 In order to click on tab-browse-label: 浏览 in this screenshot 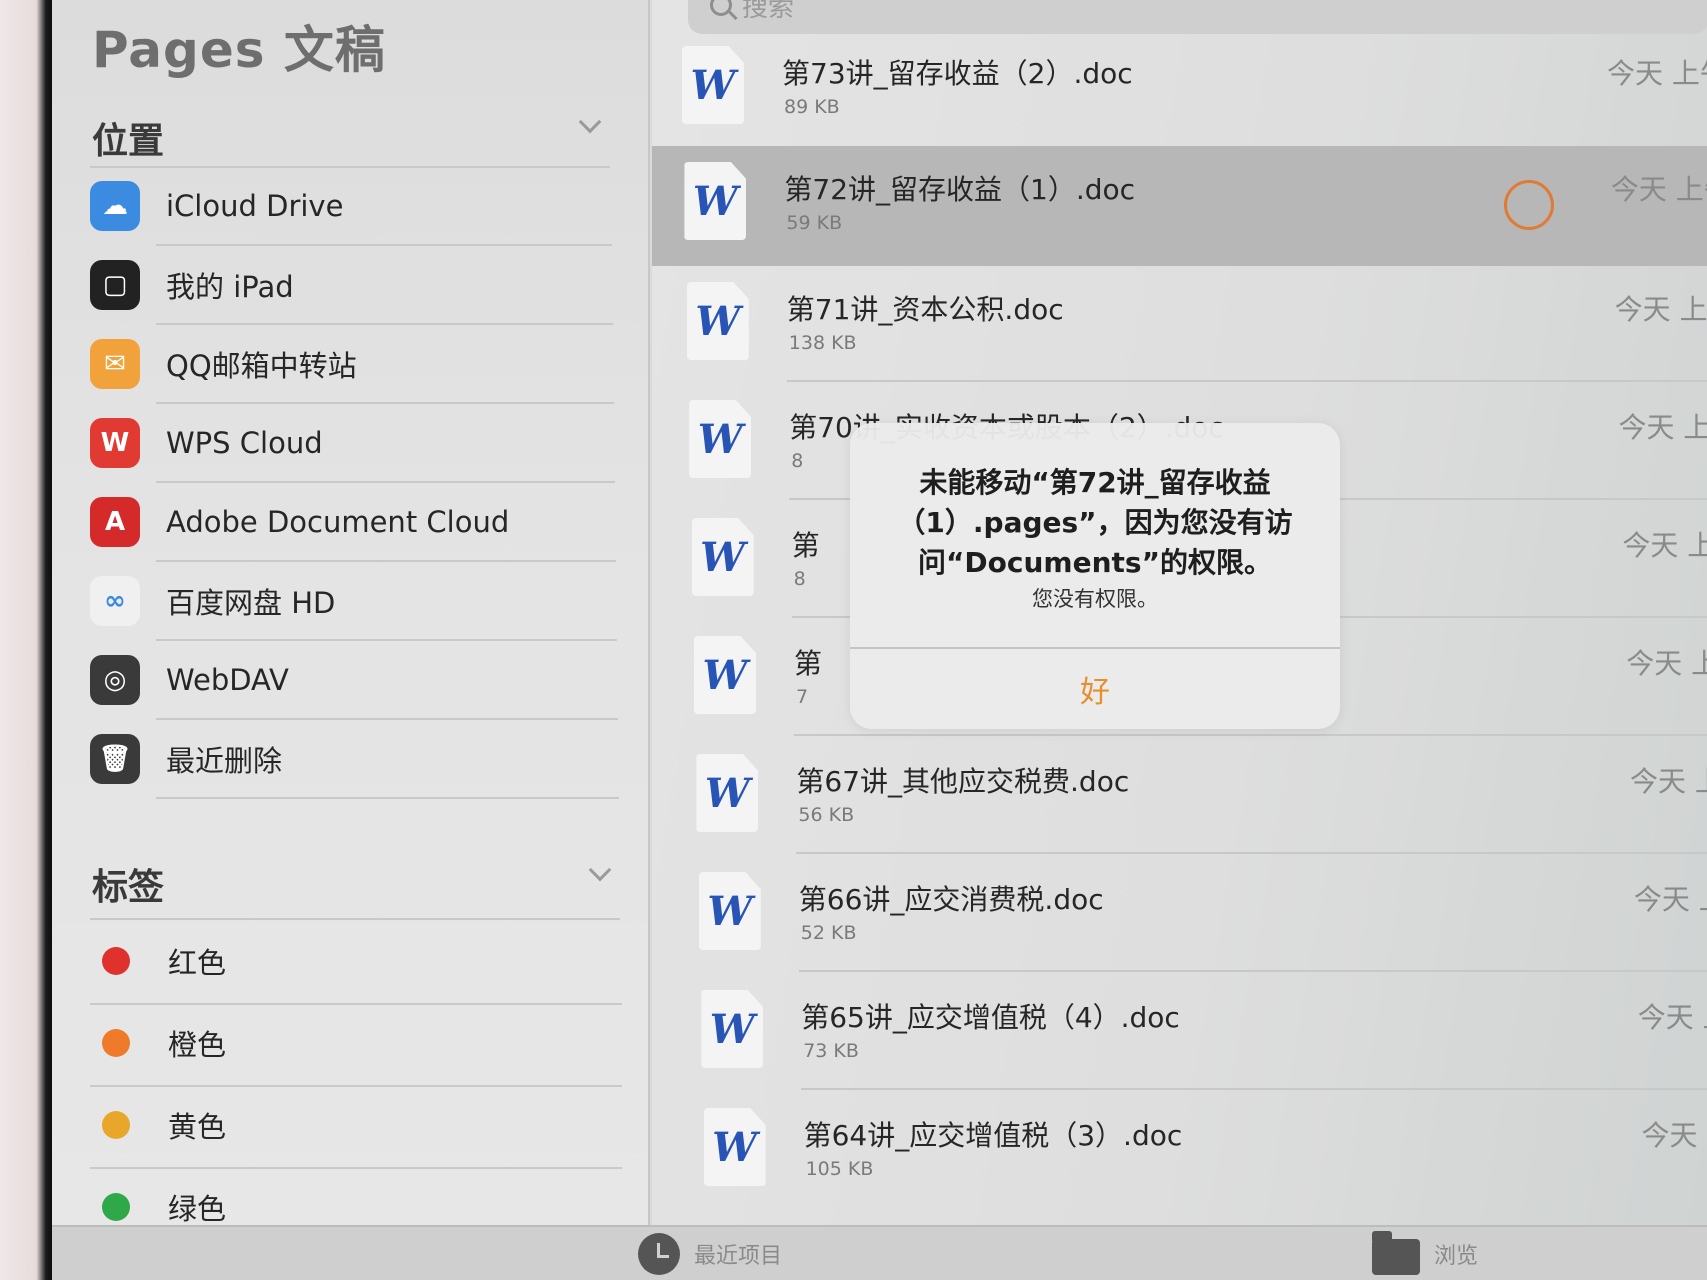, I will do `click(1456, 1256)`.